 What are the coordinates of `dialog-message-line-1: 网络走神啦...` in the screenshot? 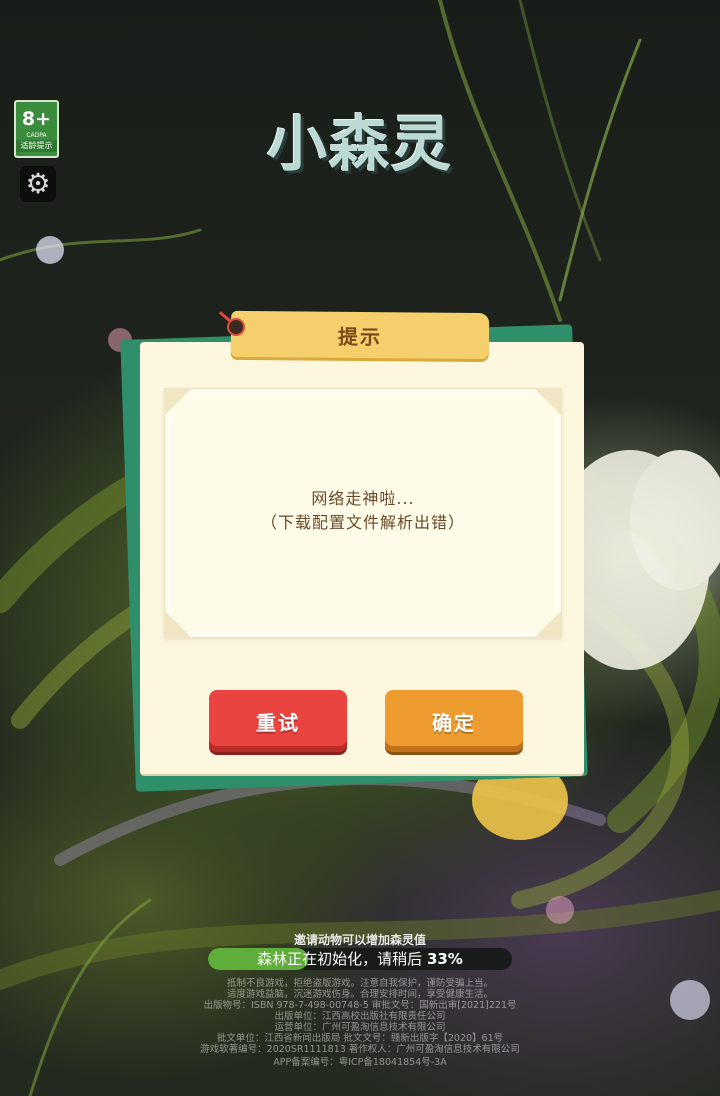 It's located at (363, 498).